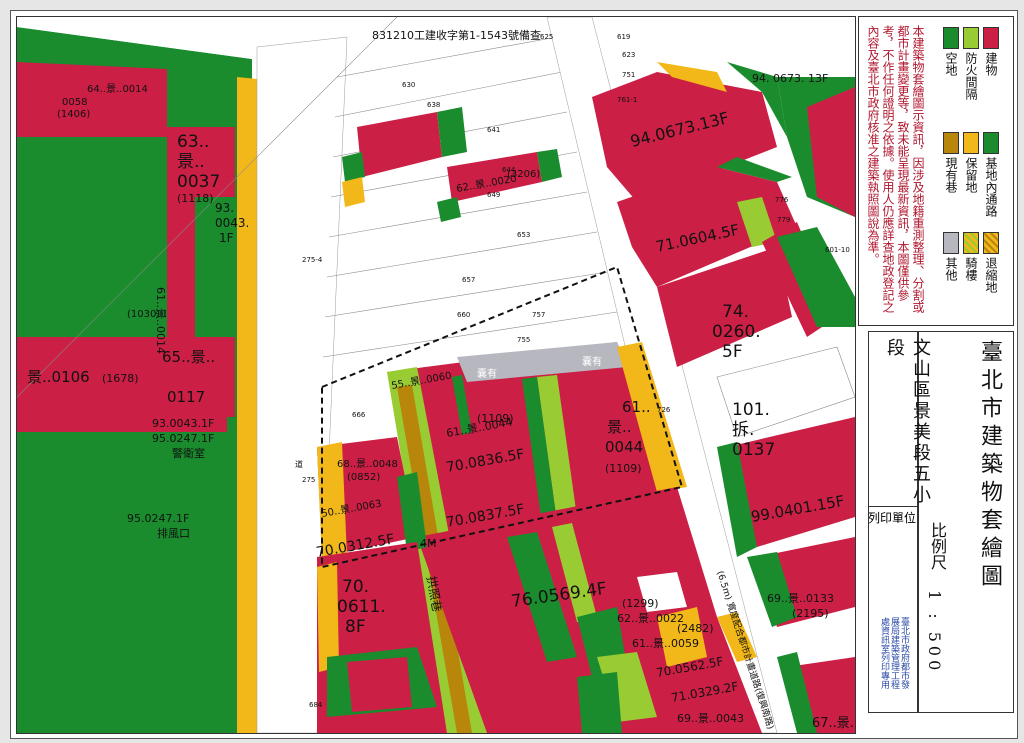 This screenshot has height=743, width=1024. What do you see at coordinates (226, 238) in the screenshot?
I see `label-93-c: 1F` at bounding box center [226, 238].